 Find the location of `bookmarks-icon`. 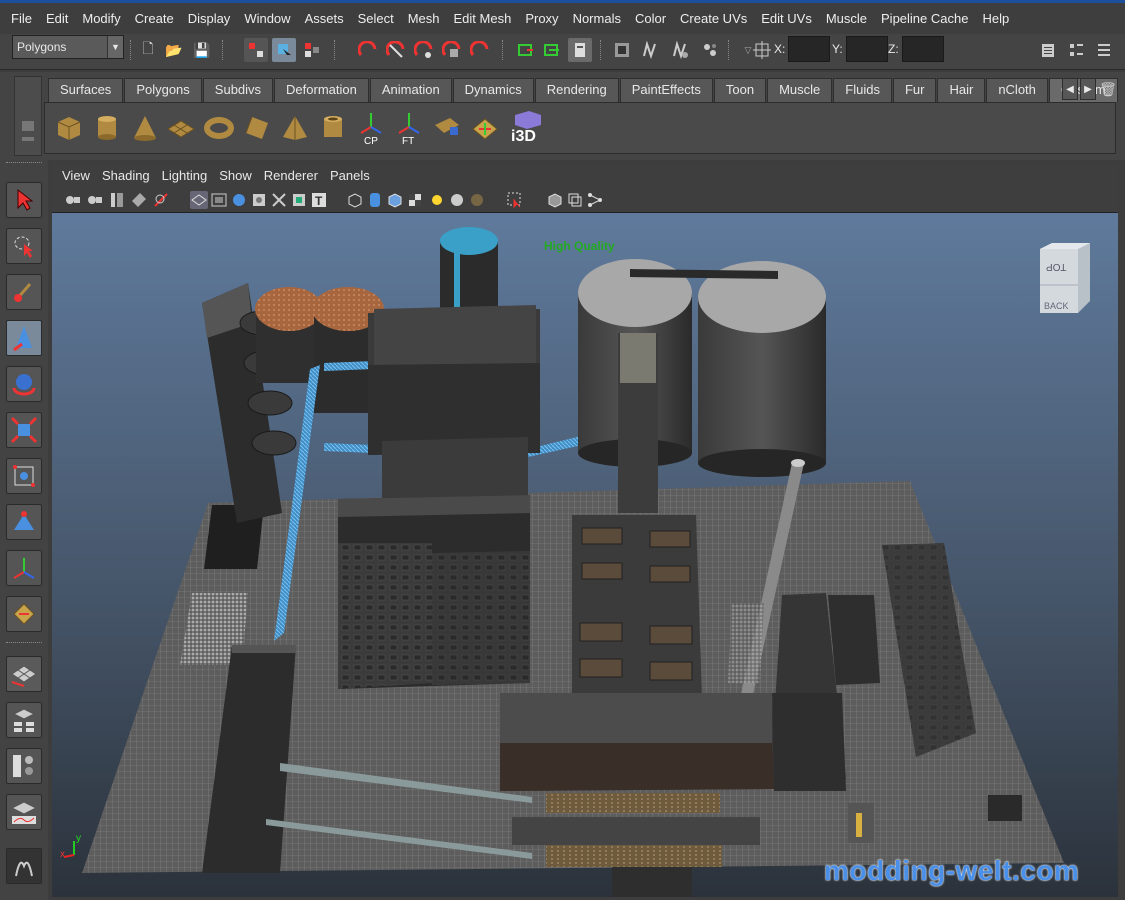

bookmarks-icon is located at coordinates (117, 200).